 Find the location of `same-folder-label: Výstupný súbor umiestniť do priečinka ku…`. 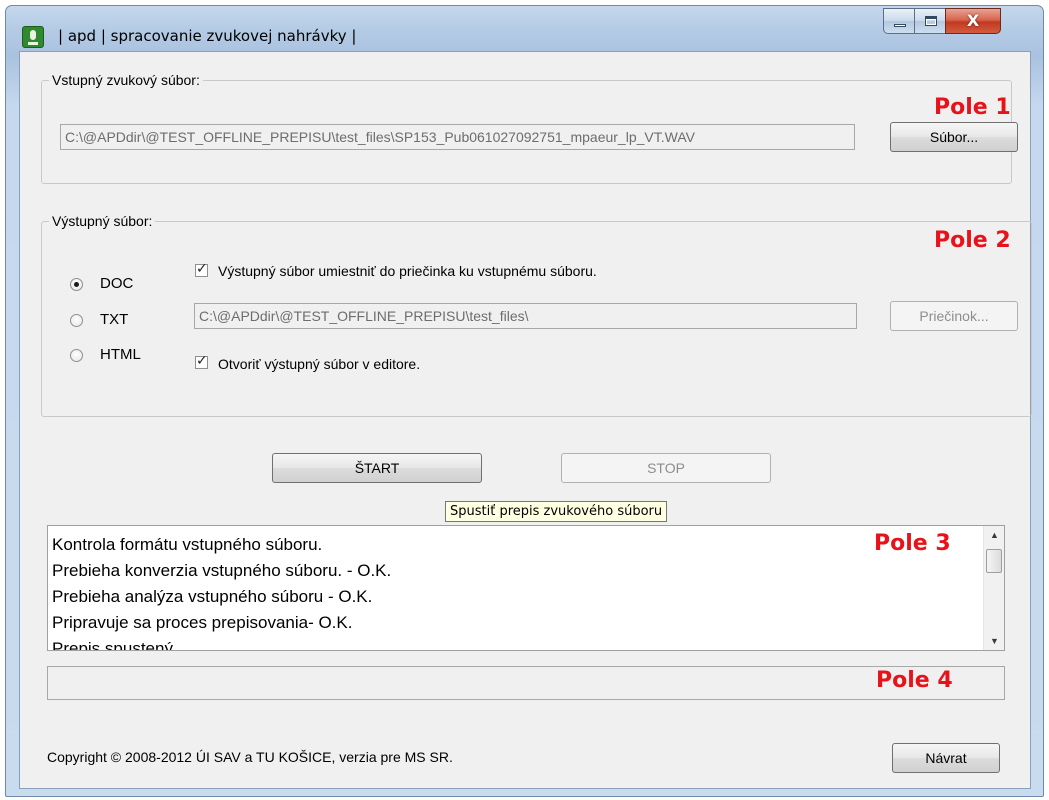

same-folder-label: Výstupný súbor umiestniť do priečinka ku… is located at coordinates (407, 271).